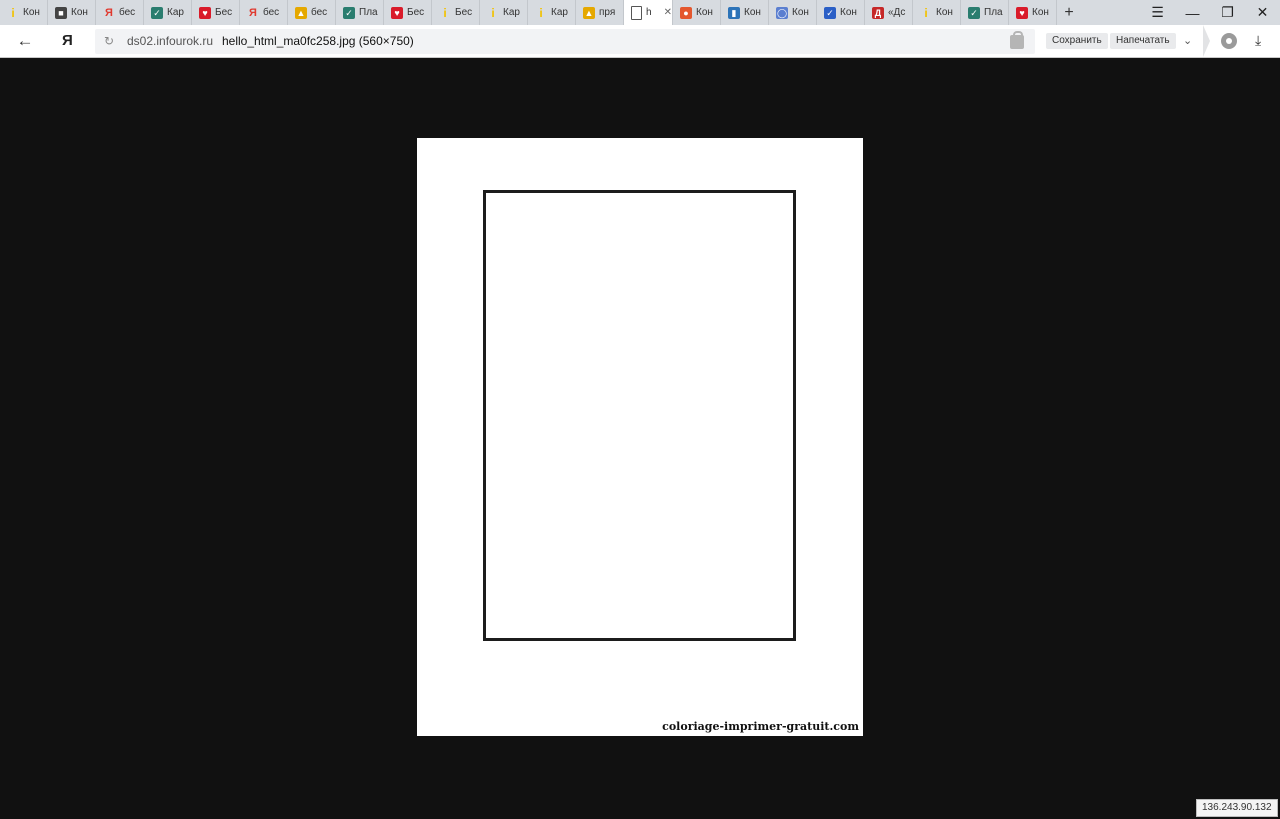 Image resolution: width=1280 pixels, height=819 pixels. What do you see at coordinates (1227, 12) in the screenshot?
I see `restore-button: ❐` at bounding box center [1227, 12].